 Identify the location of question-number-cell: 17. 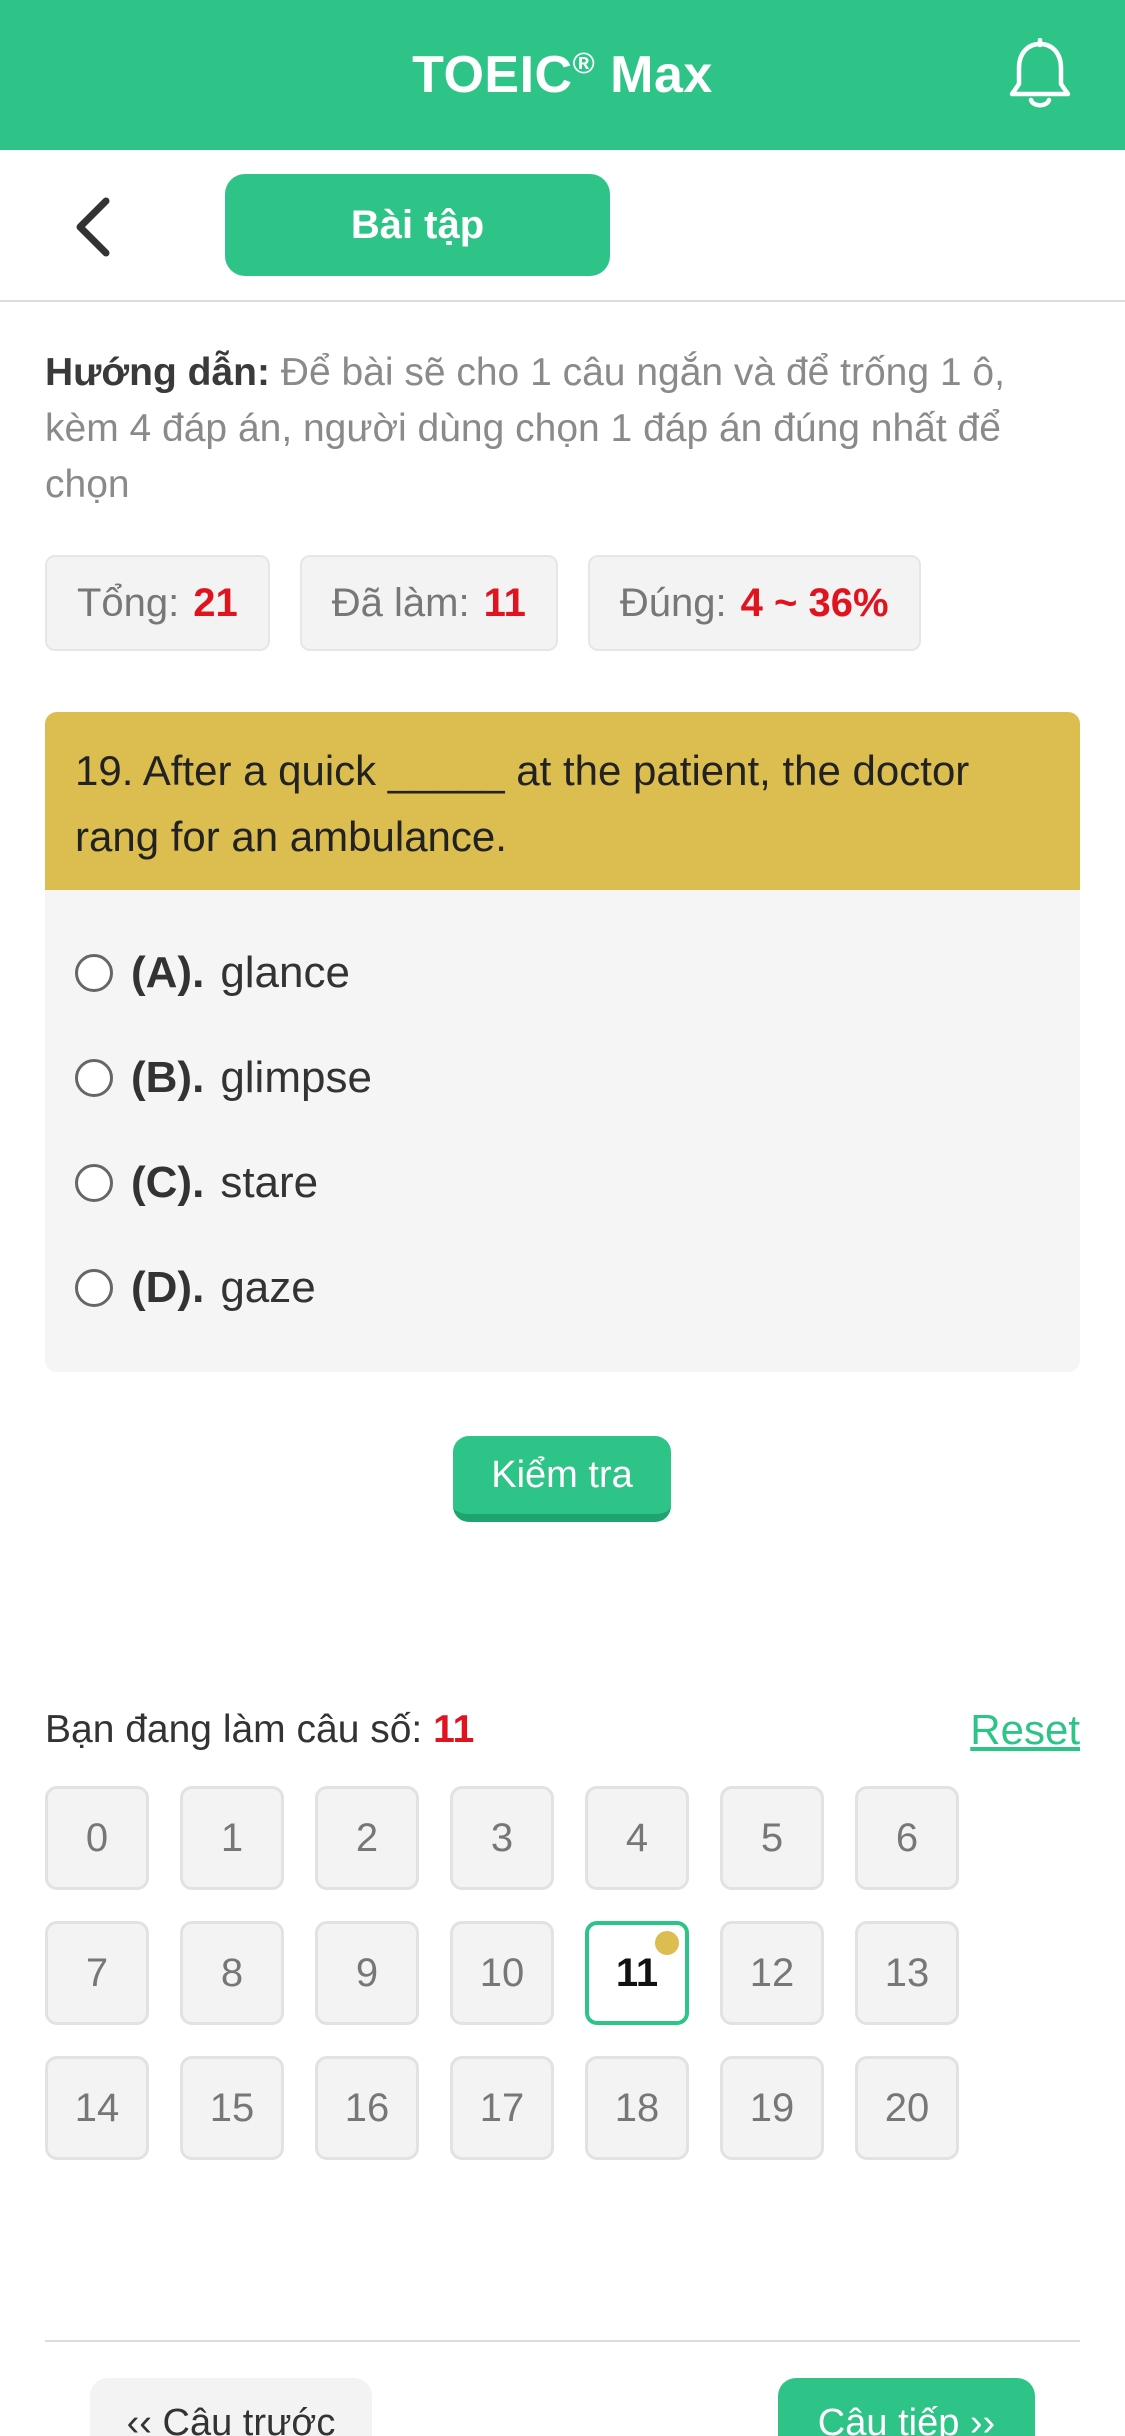
(502, 2108).